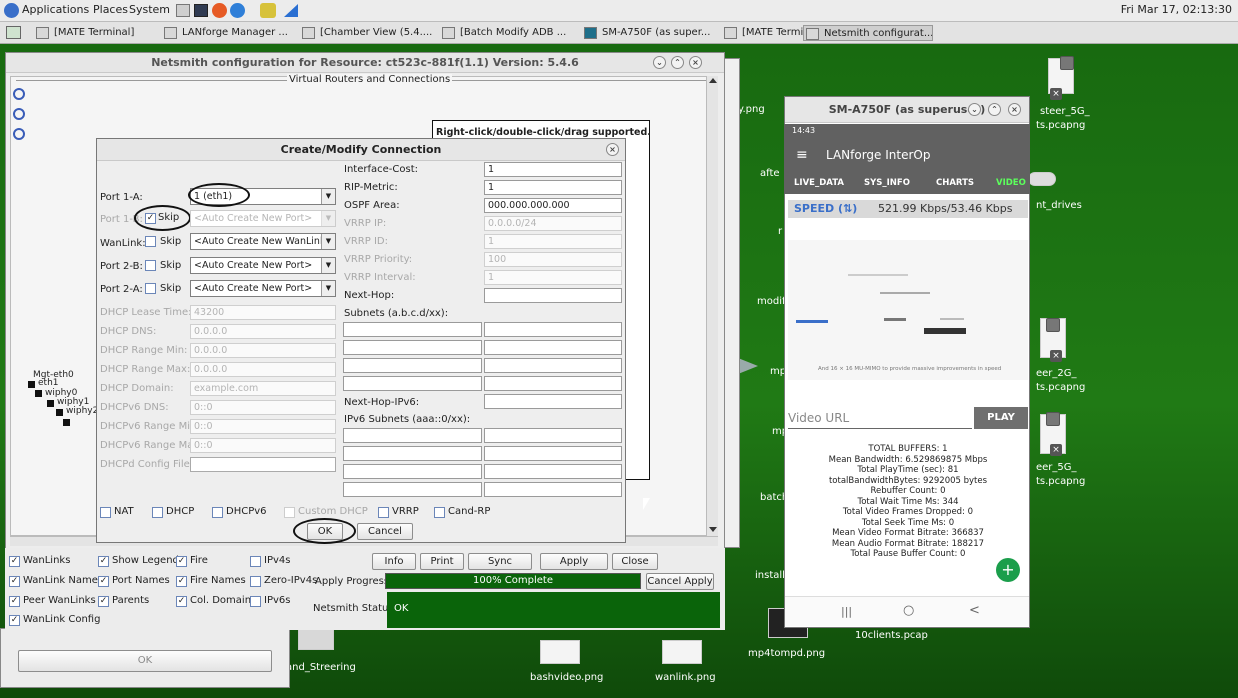 The image size is (1238, 698). Describe the element at coordinates (553, 205) in the screenshot. I see `ospf-area-field: 000.000.000.000` at that location.